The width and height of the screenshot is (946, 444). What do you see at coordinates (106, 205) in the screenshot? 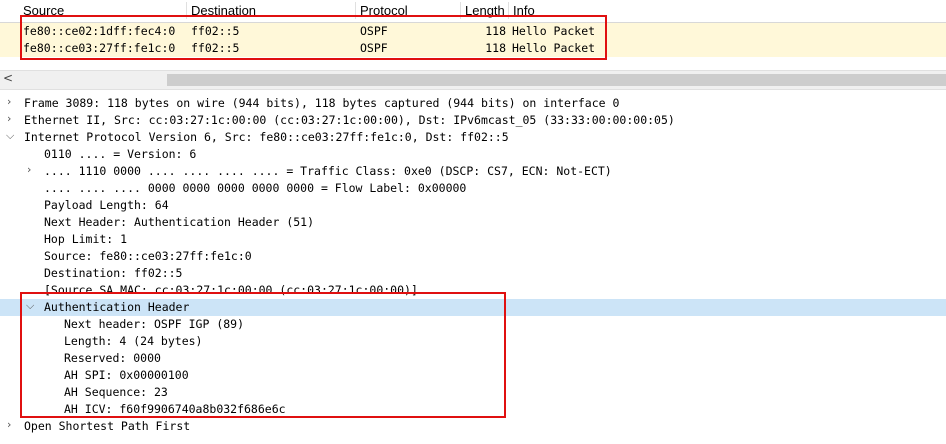
I see `tree-item-label: Payload Length: 64` at bounding box center [106, 205].